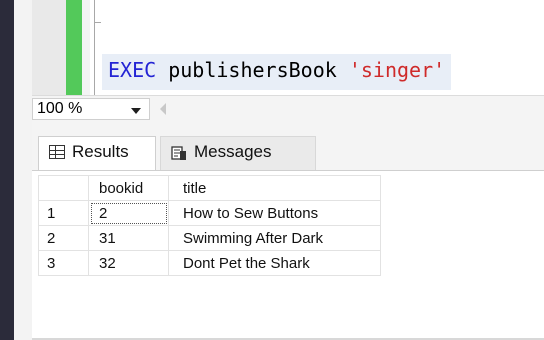 Image resolution: width=544 pixels, height=340 pixels. I want to click on cell-bookid: 31, so click(128, 238).